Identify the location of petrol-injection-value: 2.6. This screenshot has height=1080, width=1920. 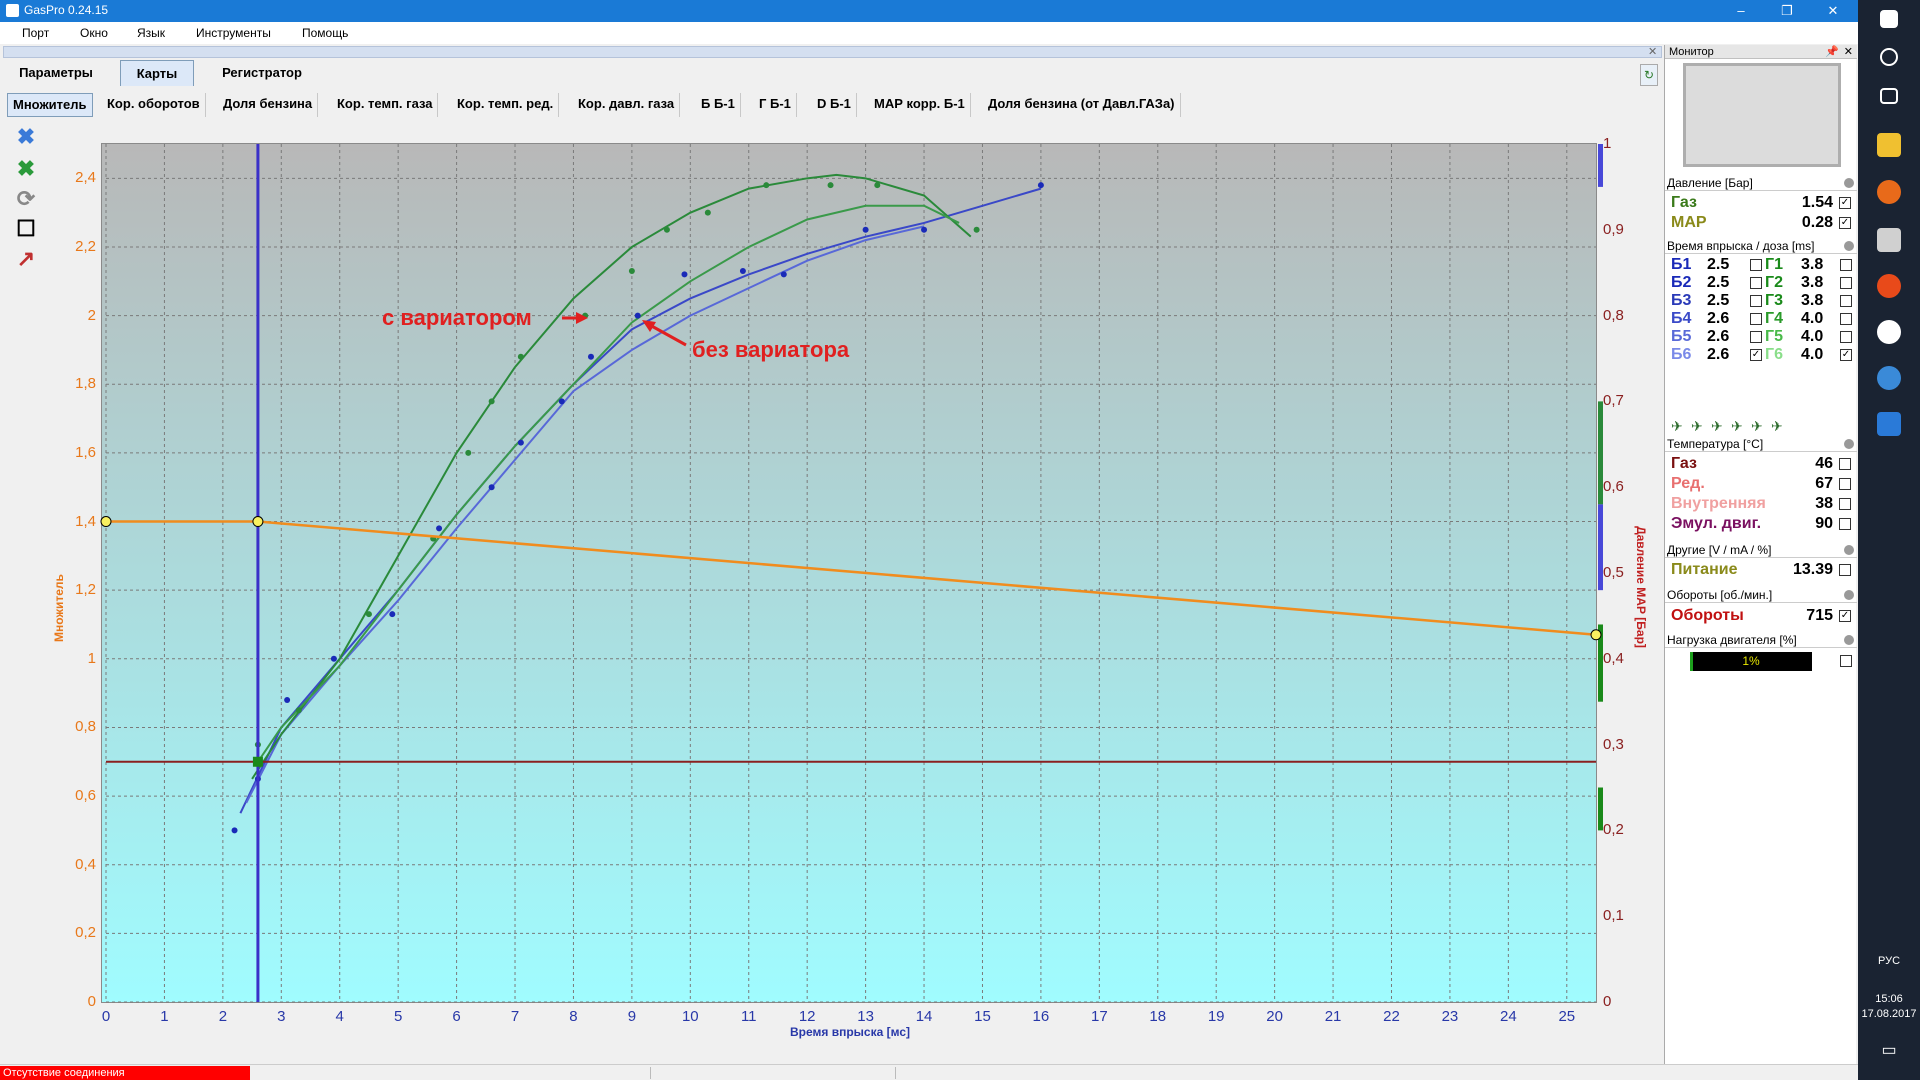
(1718, 354).